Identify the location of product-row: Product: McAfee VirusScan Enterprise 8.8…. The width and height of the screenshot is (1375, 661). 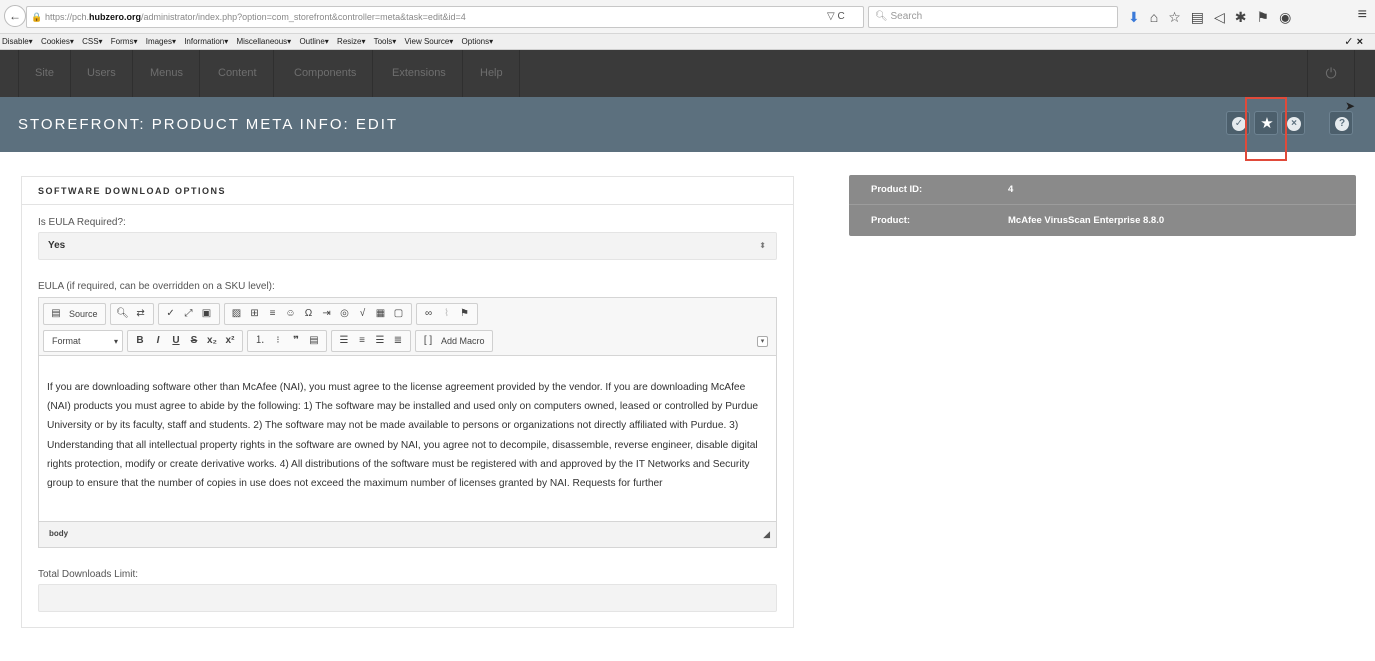
(1102, 221).